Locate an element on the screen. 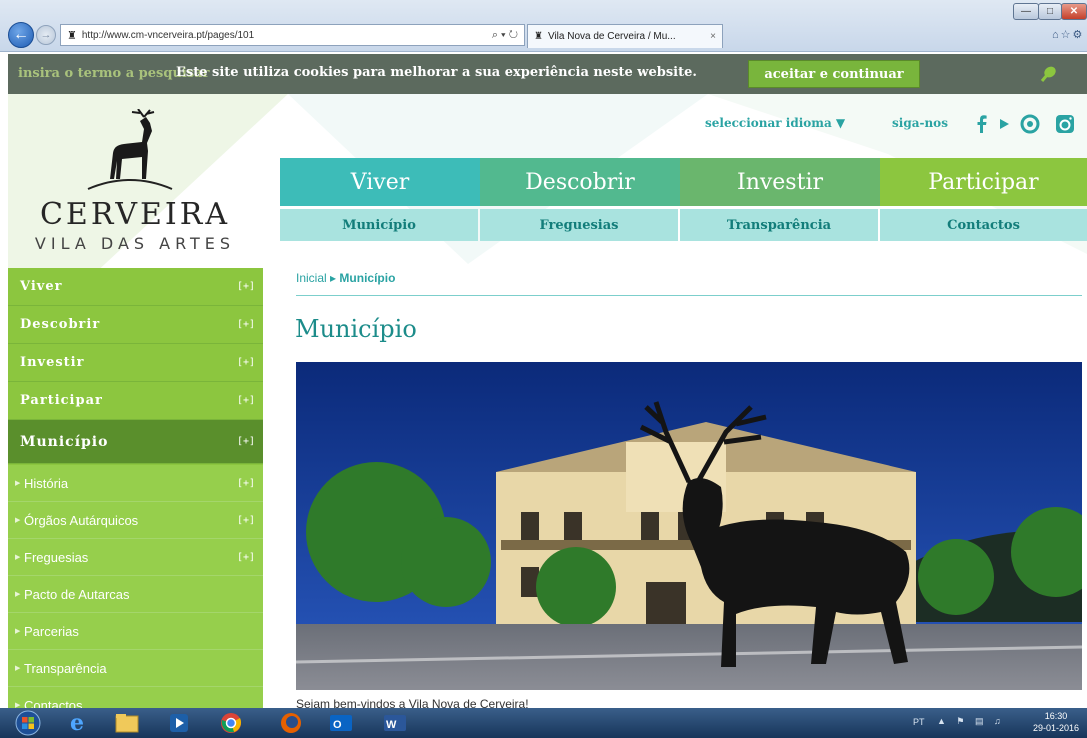  sidebar-subitem-transparencia: ▶ Transparência is located at coordinates (135, 668).